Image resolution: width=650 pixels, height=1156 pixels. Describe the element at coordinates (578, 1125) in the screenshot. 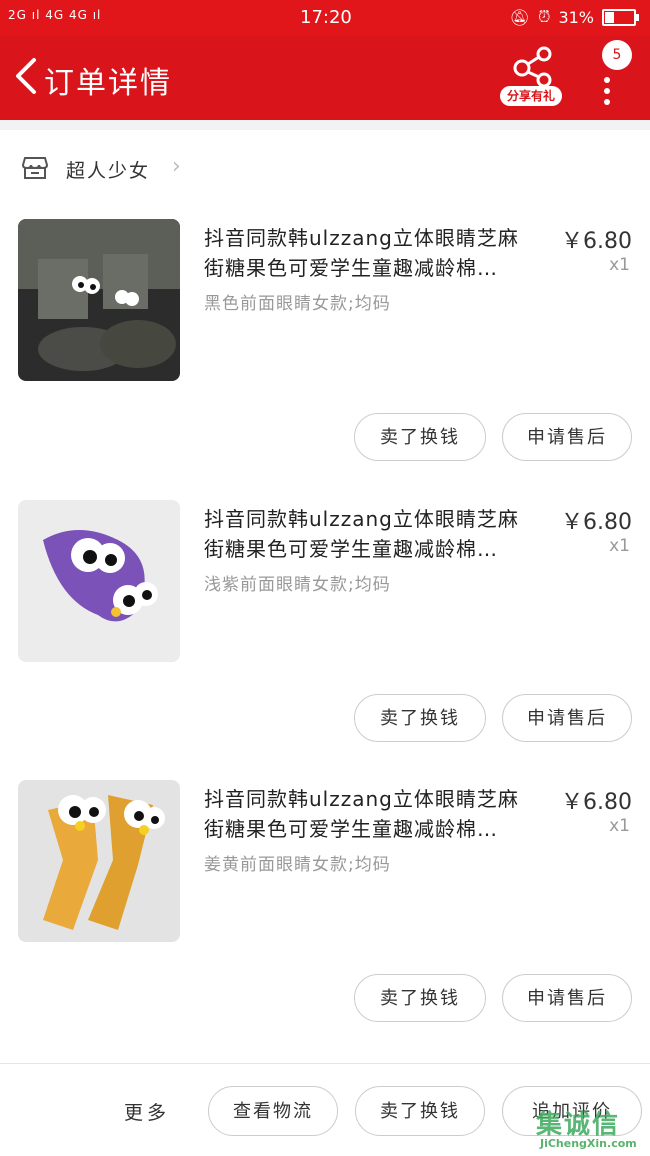

I see `watermark-brand: 集诚信` at that location.